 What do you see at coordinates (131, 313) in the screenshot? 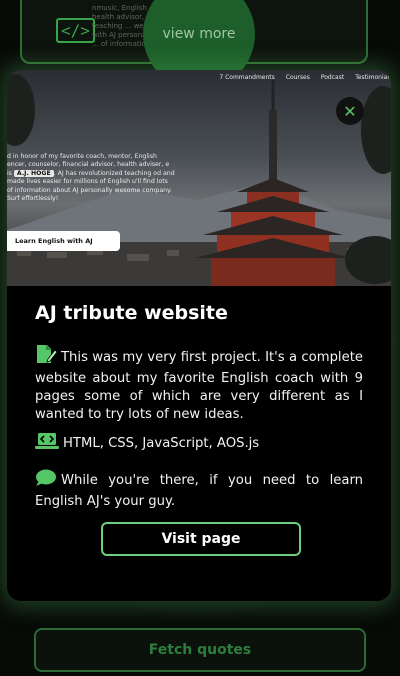
I see `project-title: AJ tribute website` at bounding box center [131, 313].